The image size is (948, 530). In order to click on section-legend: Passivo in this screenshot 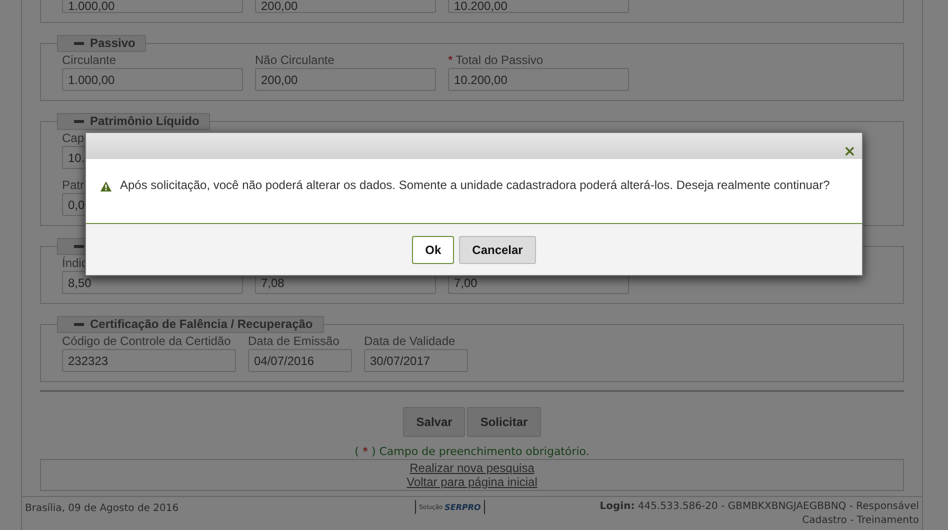, I will do `click(101, 43)`.